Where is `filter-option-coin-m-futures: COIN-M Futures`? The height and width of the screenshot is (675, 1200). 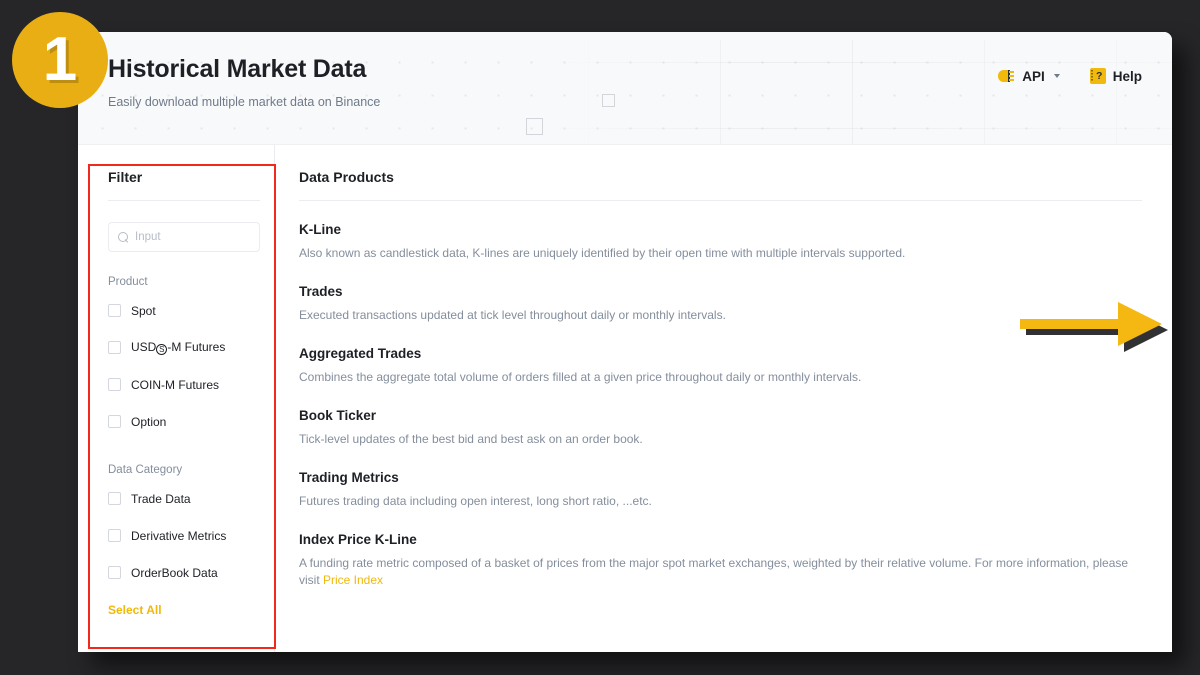 filter-option-coin-m-futures: COIN-M Futures is located at coordinates (191, 384).